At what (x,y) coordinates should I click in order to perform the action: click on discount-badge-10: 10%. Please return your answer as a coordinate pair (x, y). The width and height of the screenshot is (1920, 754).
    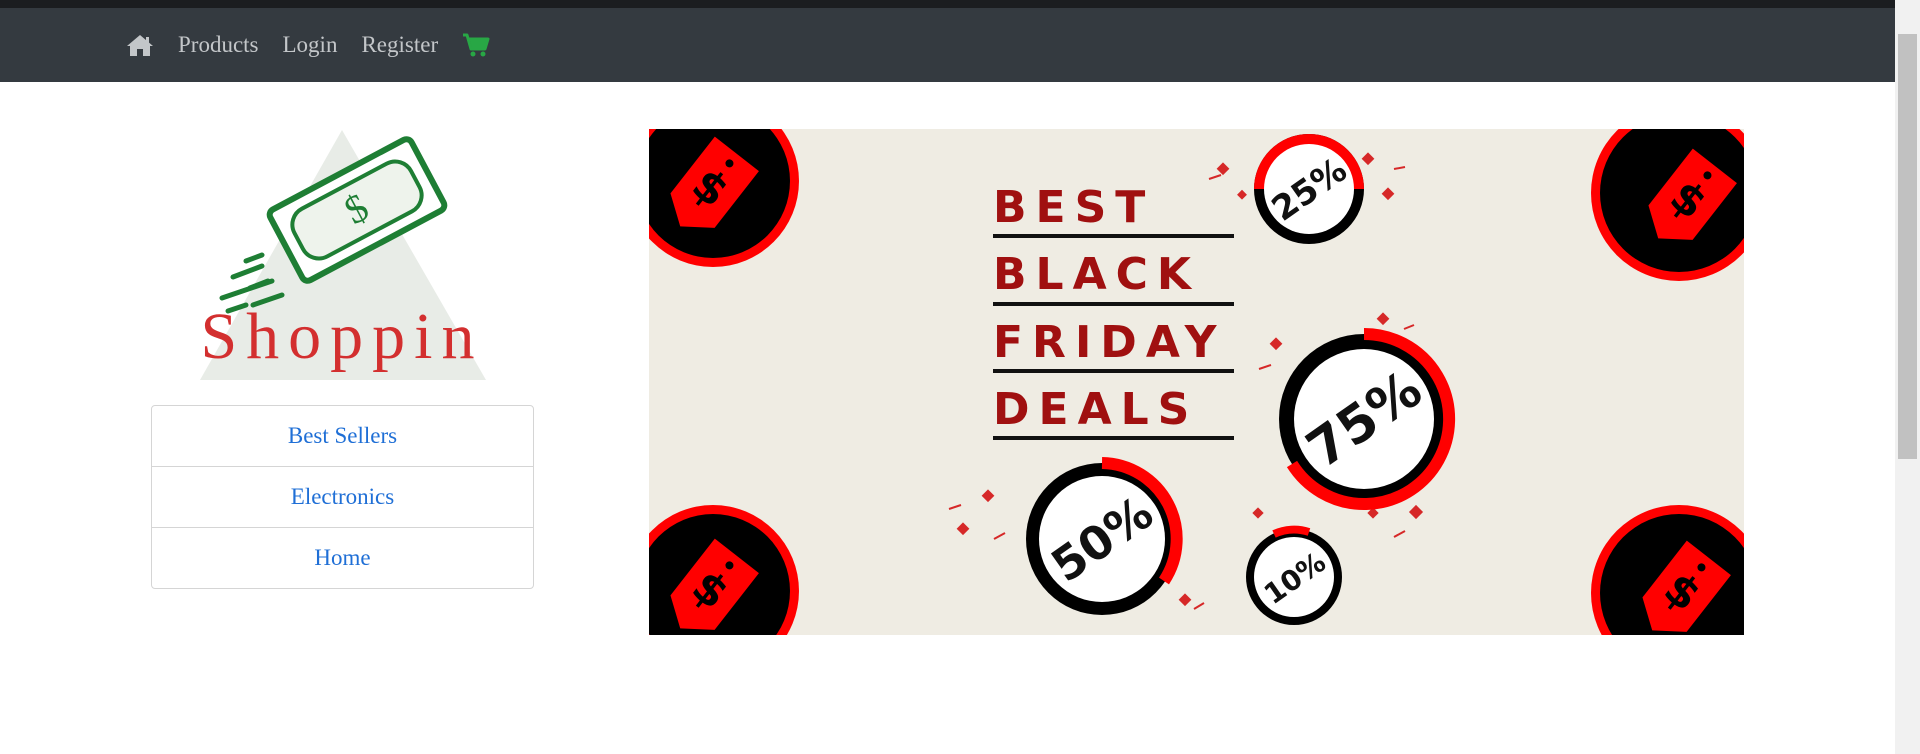
    Looking at the image, I should click on (1294, 575).